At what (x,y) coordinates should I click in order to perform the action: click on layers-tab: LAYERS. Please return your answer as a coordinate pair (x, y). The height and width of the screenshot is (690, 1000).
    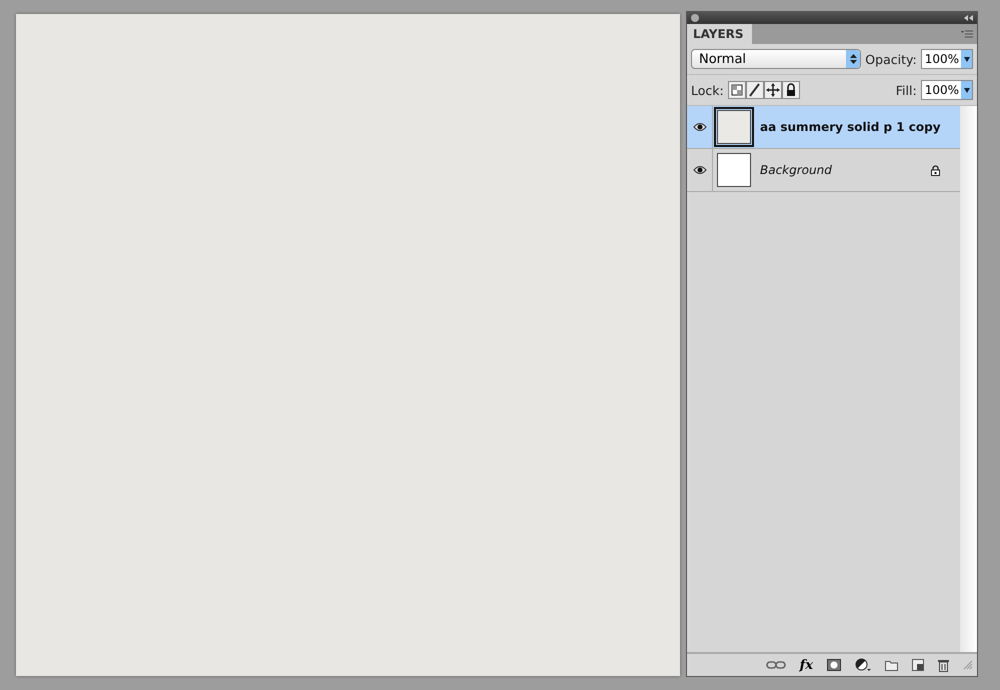
    Looking at the image, I should click on (719, 34).